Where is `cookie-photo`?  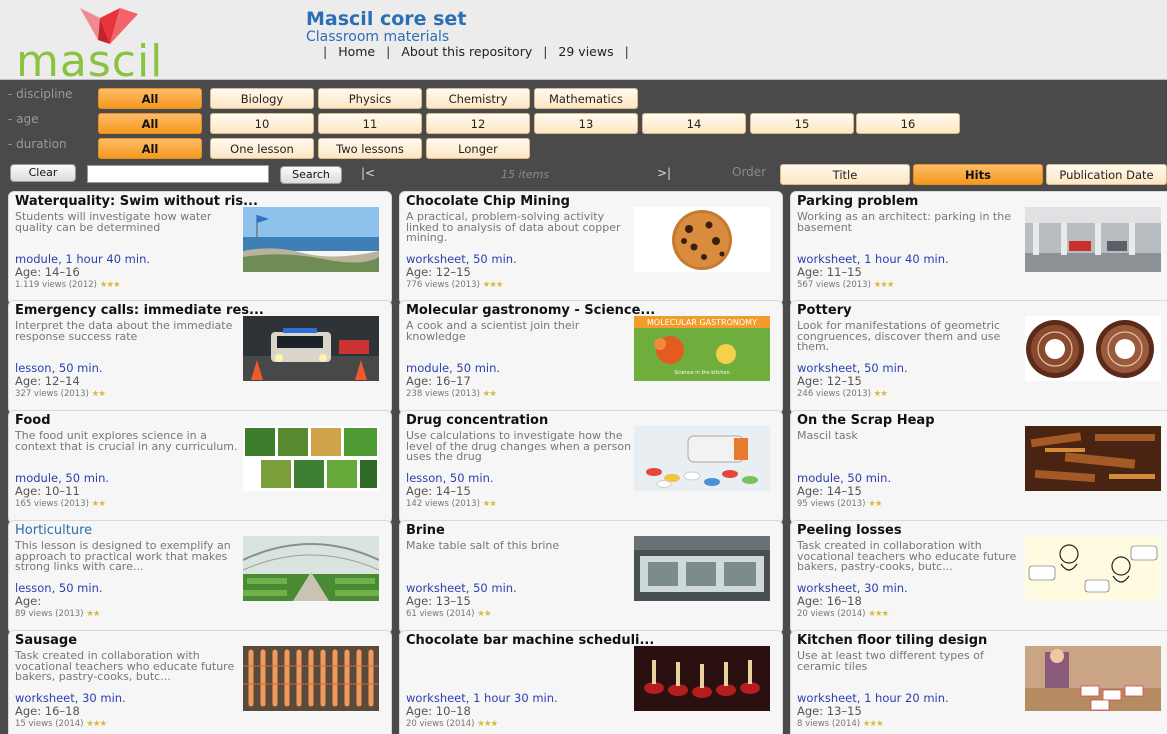 cookie-photo is located at coordinates (702, 239).